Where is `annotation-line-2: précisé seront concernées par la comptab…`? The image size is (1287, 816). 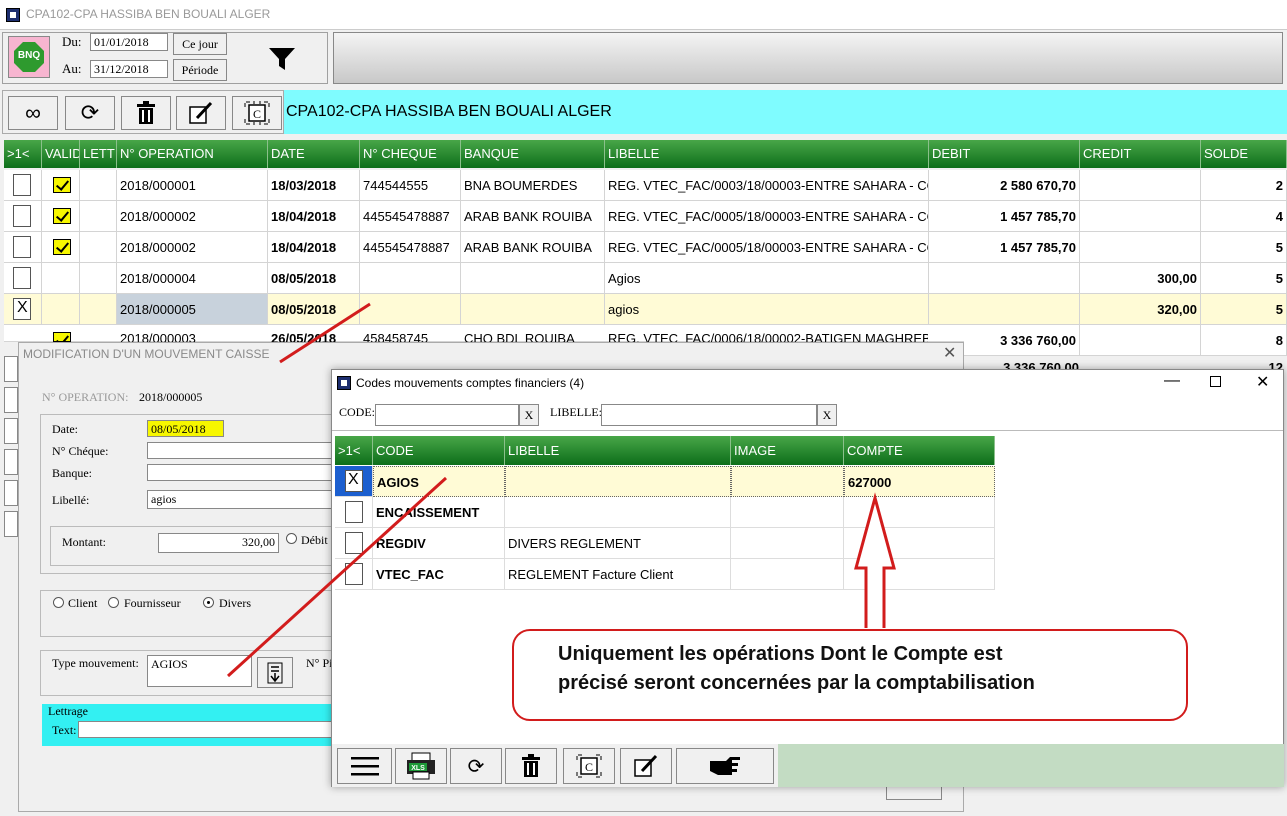 annotation-line-2: précisé seront concernées par la comptab… is located at coordinates (796, 683).